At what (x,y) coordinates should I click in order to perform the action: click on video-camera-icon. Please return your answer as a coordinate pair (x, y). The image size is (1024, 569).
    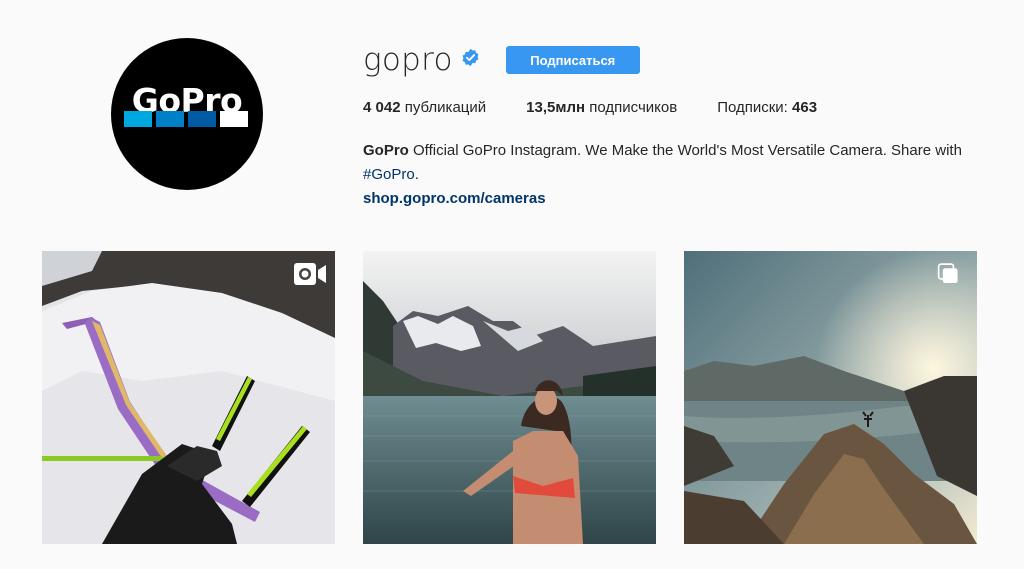
    Looking at the image, I should click on (310, 274).